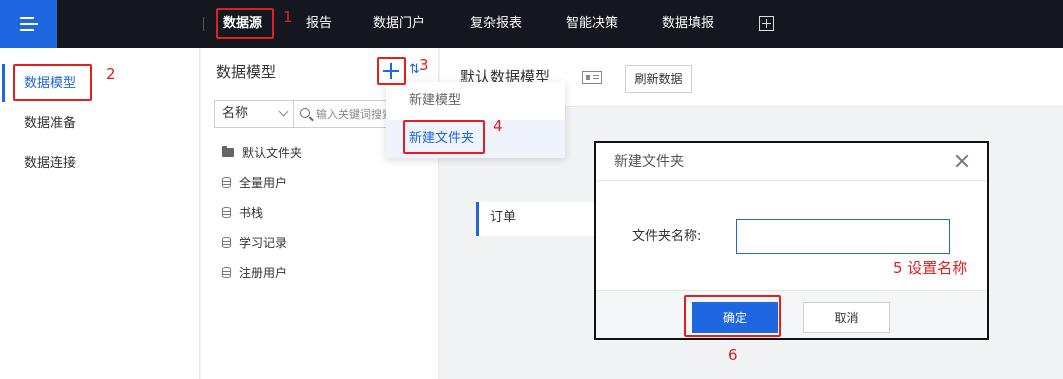 The image size is (1063, 379). Describe the element at coordinates (3, 83) in the screenshot. I see `sidebar-active-indicator` at that location.